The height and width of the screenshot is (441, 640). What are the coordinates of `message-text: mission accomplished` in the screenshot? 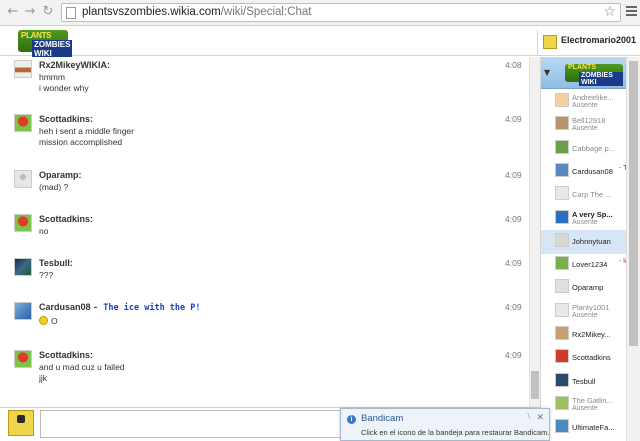 It's located at (80, 142).